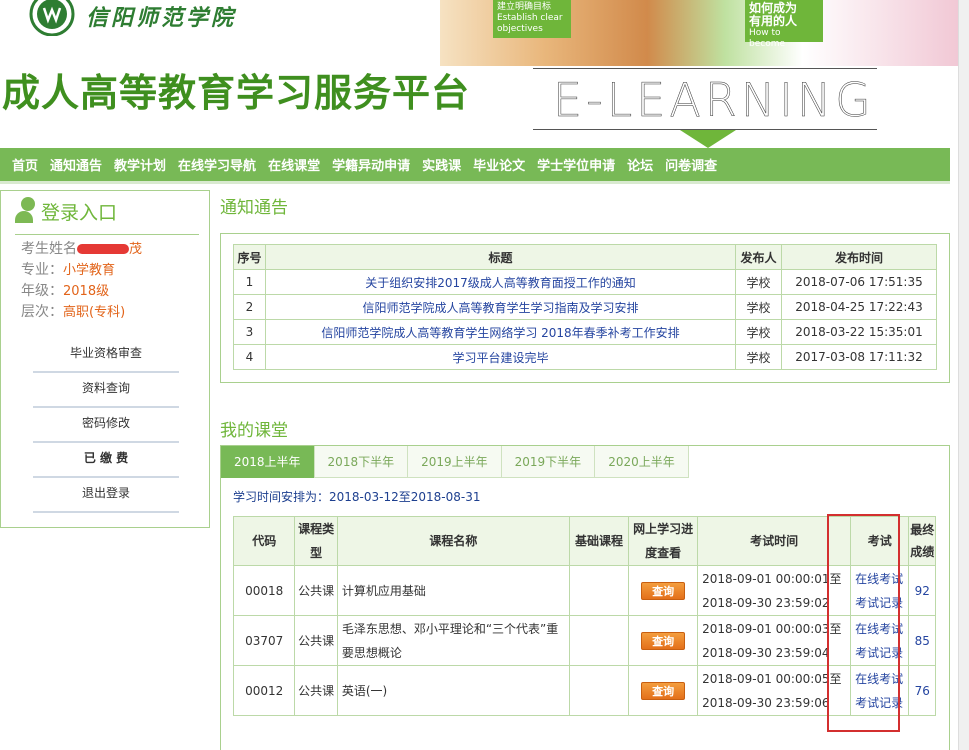 Image resolution: width=969 pixels, height=750 pixels. Describe the element at coordinates (79, 212) in the screenshot. I see `login-title: 登录入口` at that location.